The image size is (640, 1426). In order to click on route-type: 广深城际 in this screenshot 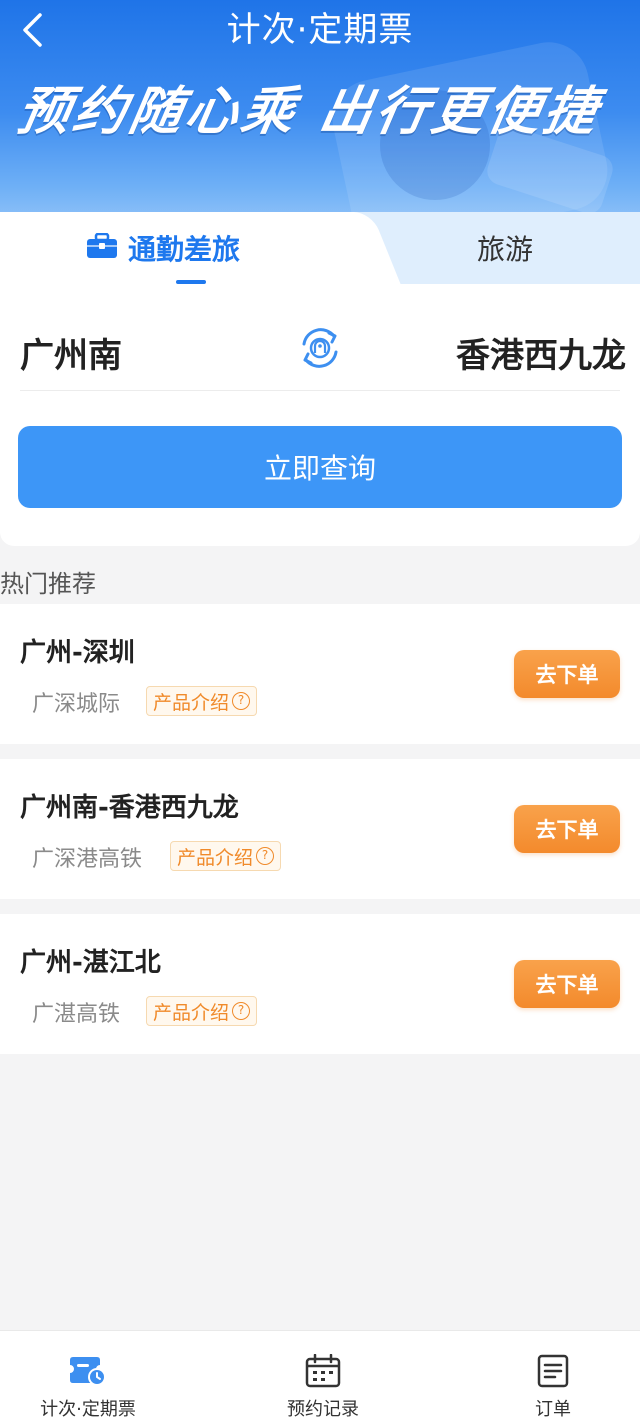, I will do `click(76, 704)`.